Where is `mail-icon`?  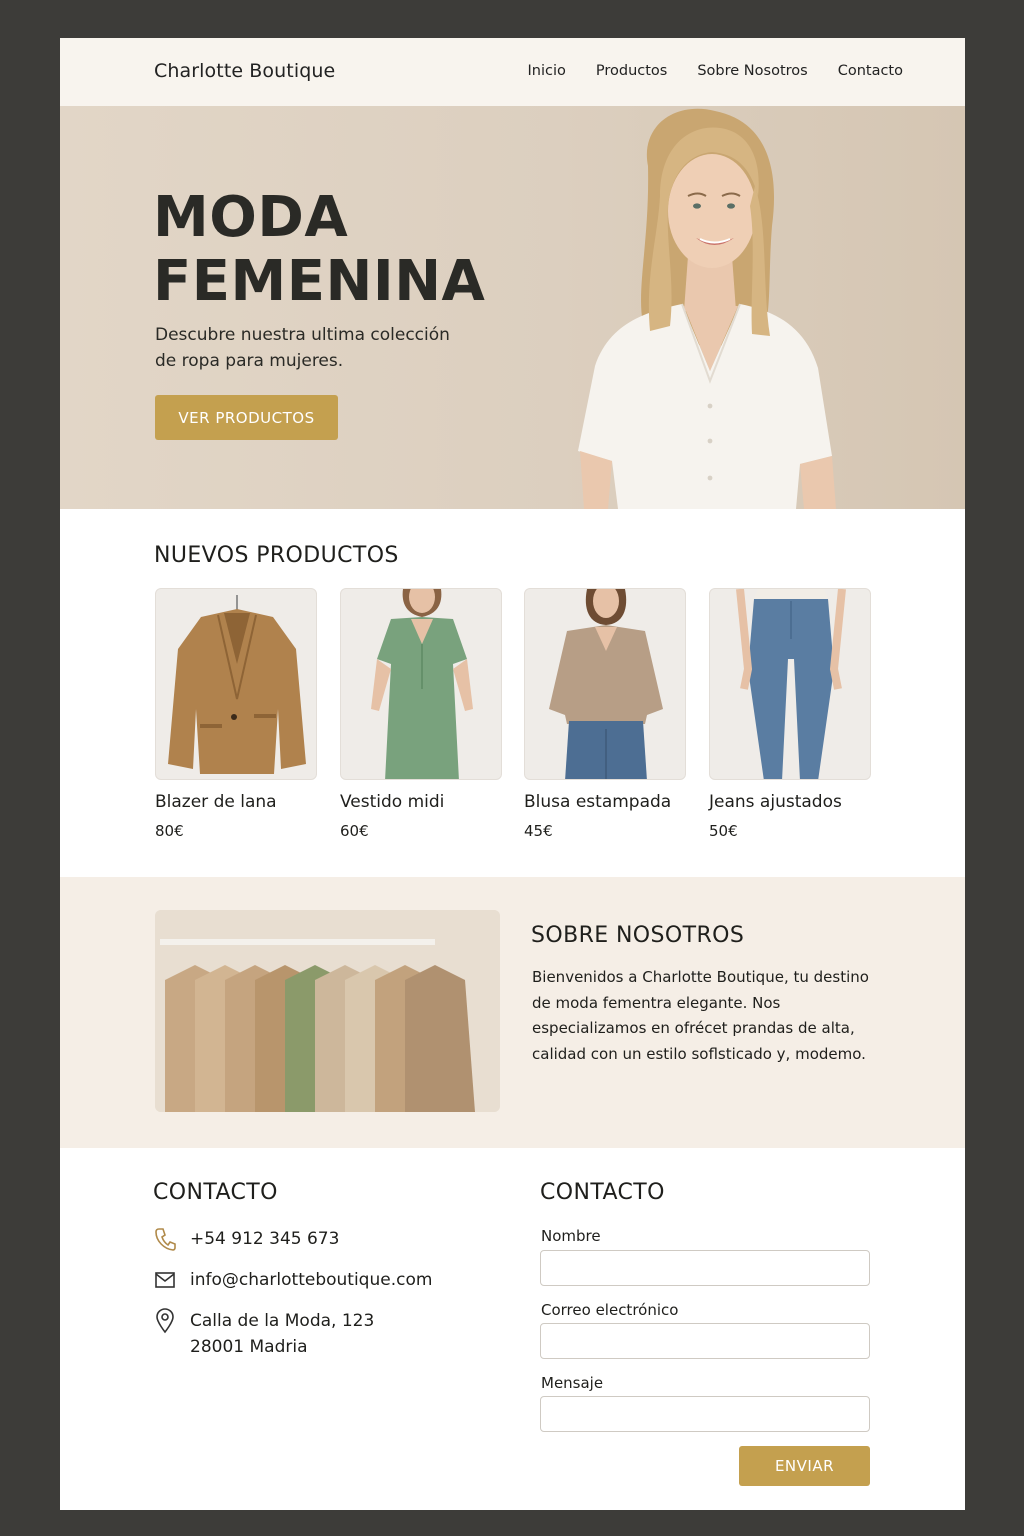 mail-icon is located at coordinates (165, 1280).